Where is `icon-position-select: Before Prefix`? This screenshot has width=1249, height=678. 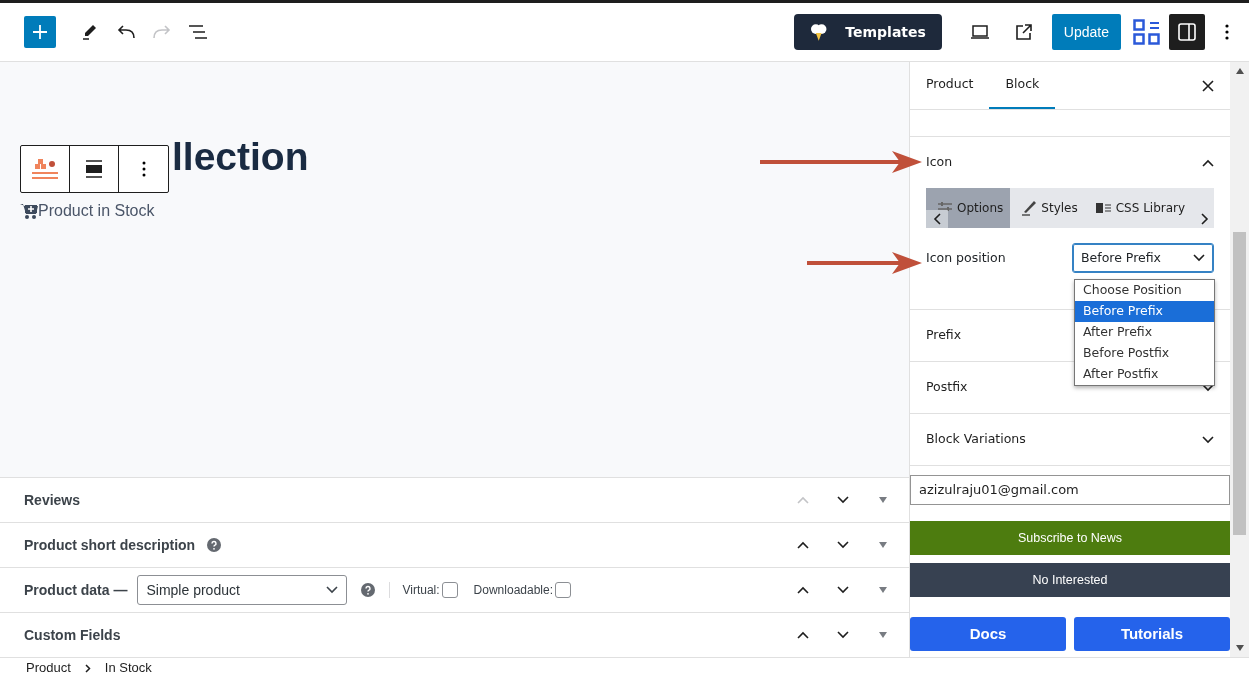 icon-position-select: Before Prefix is located at coordinates (1143, 258).